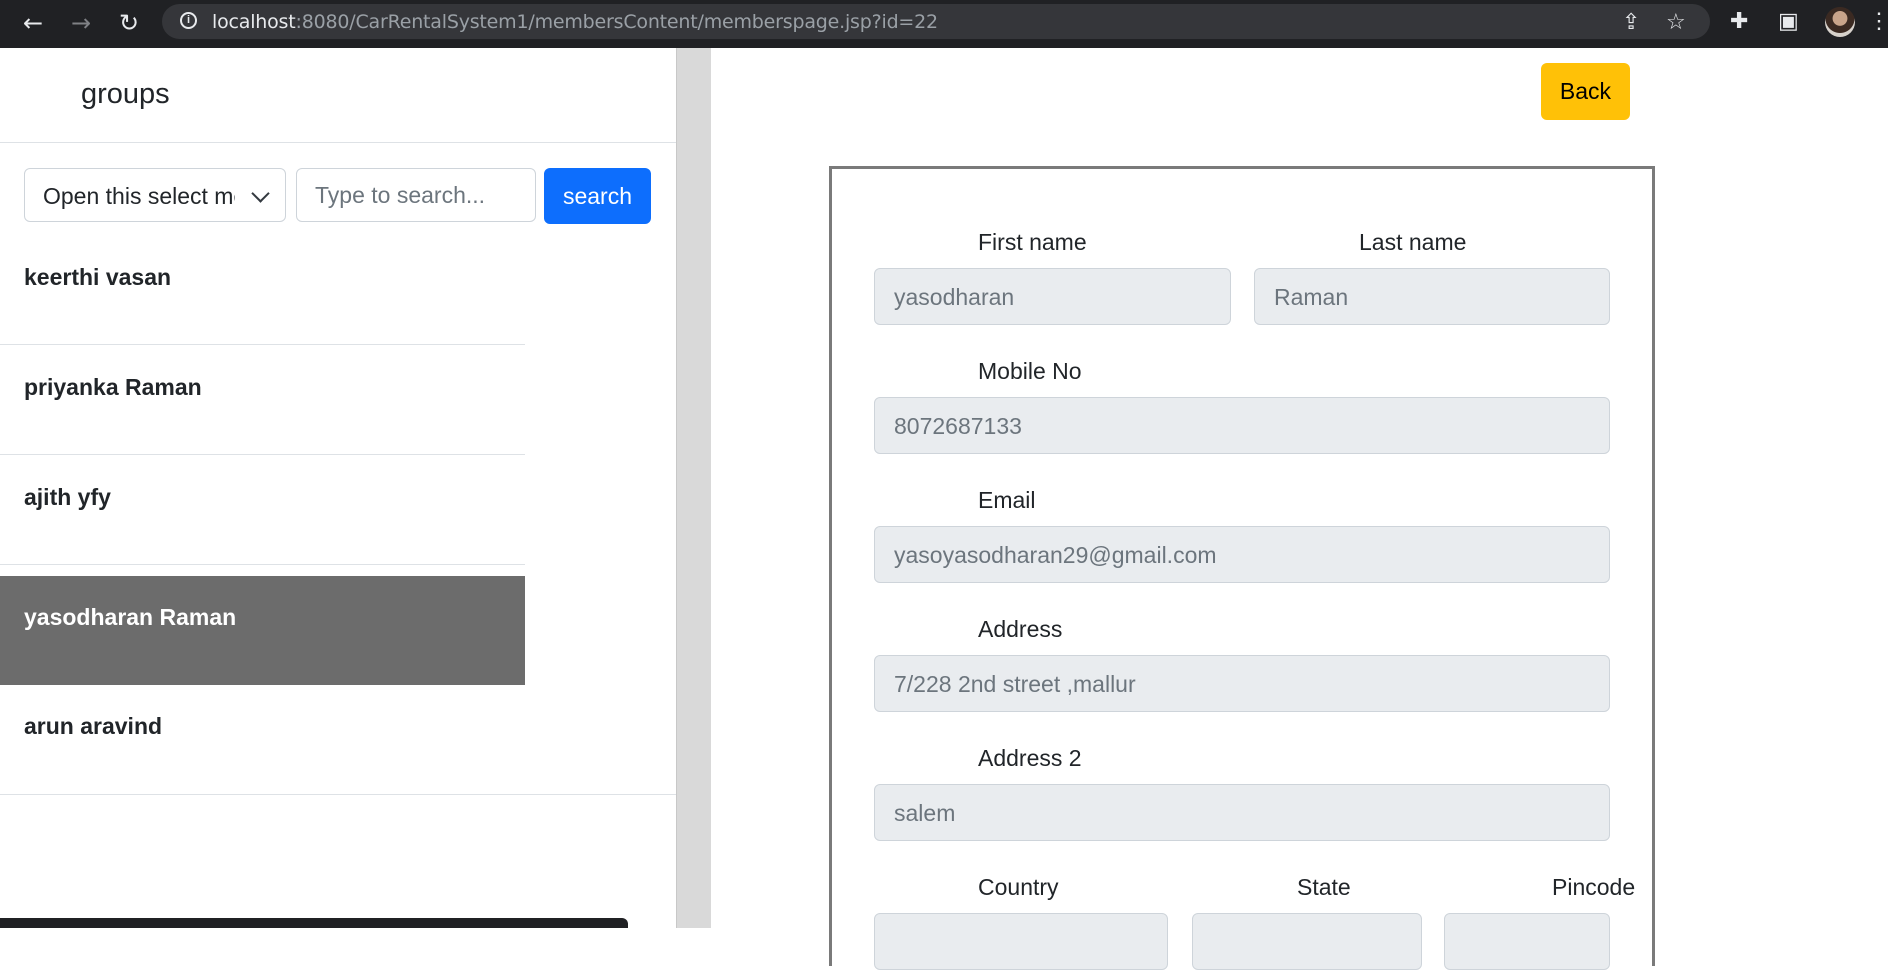  I want to click on address2-label: Address 2, so click(1030, 758).